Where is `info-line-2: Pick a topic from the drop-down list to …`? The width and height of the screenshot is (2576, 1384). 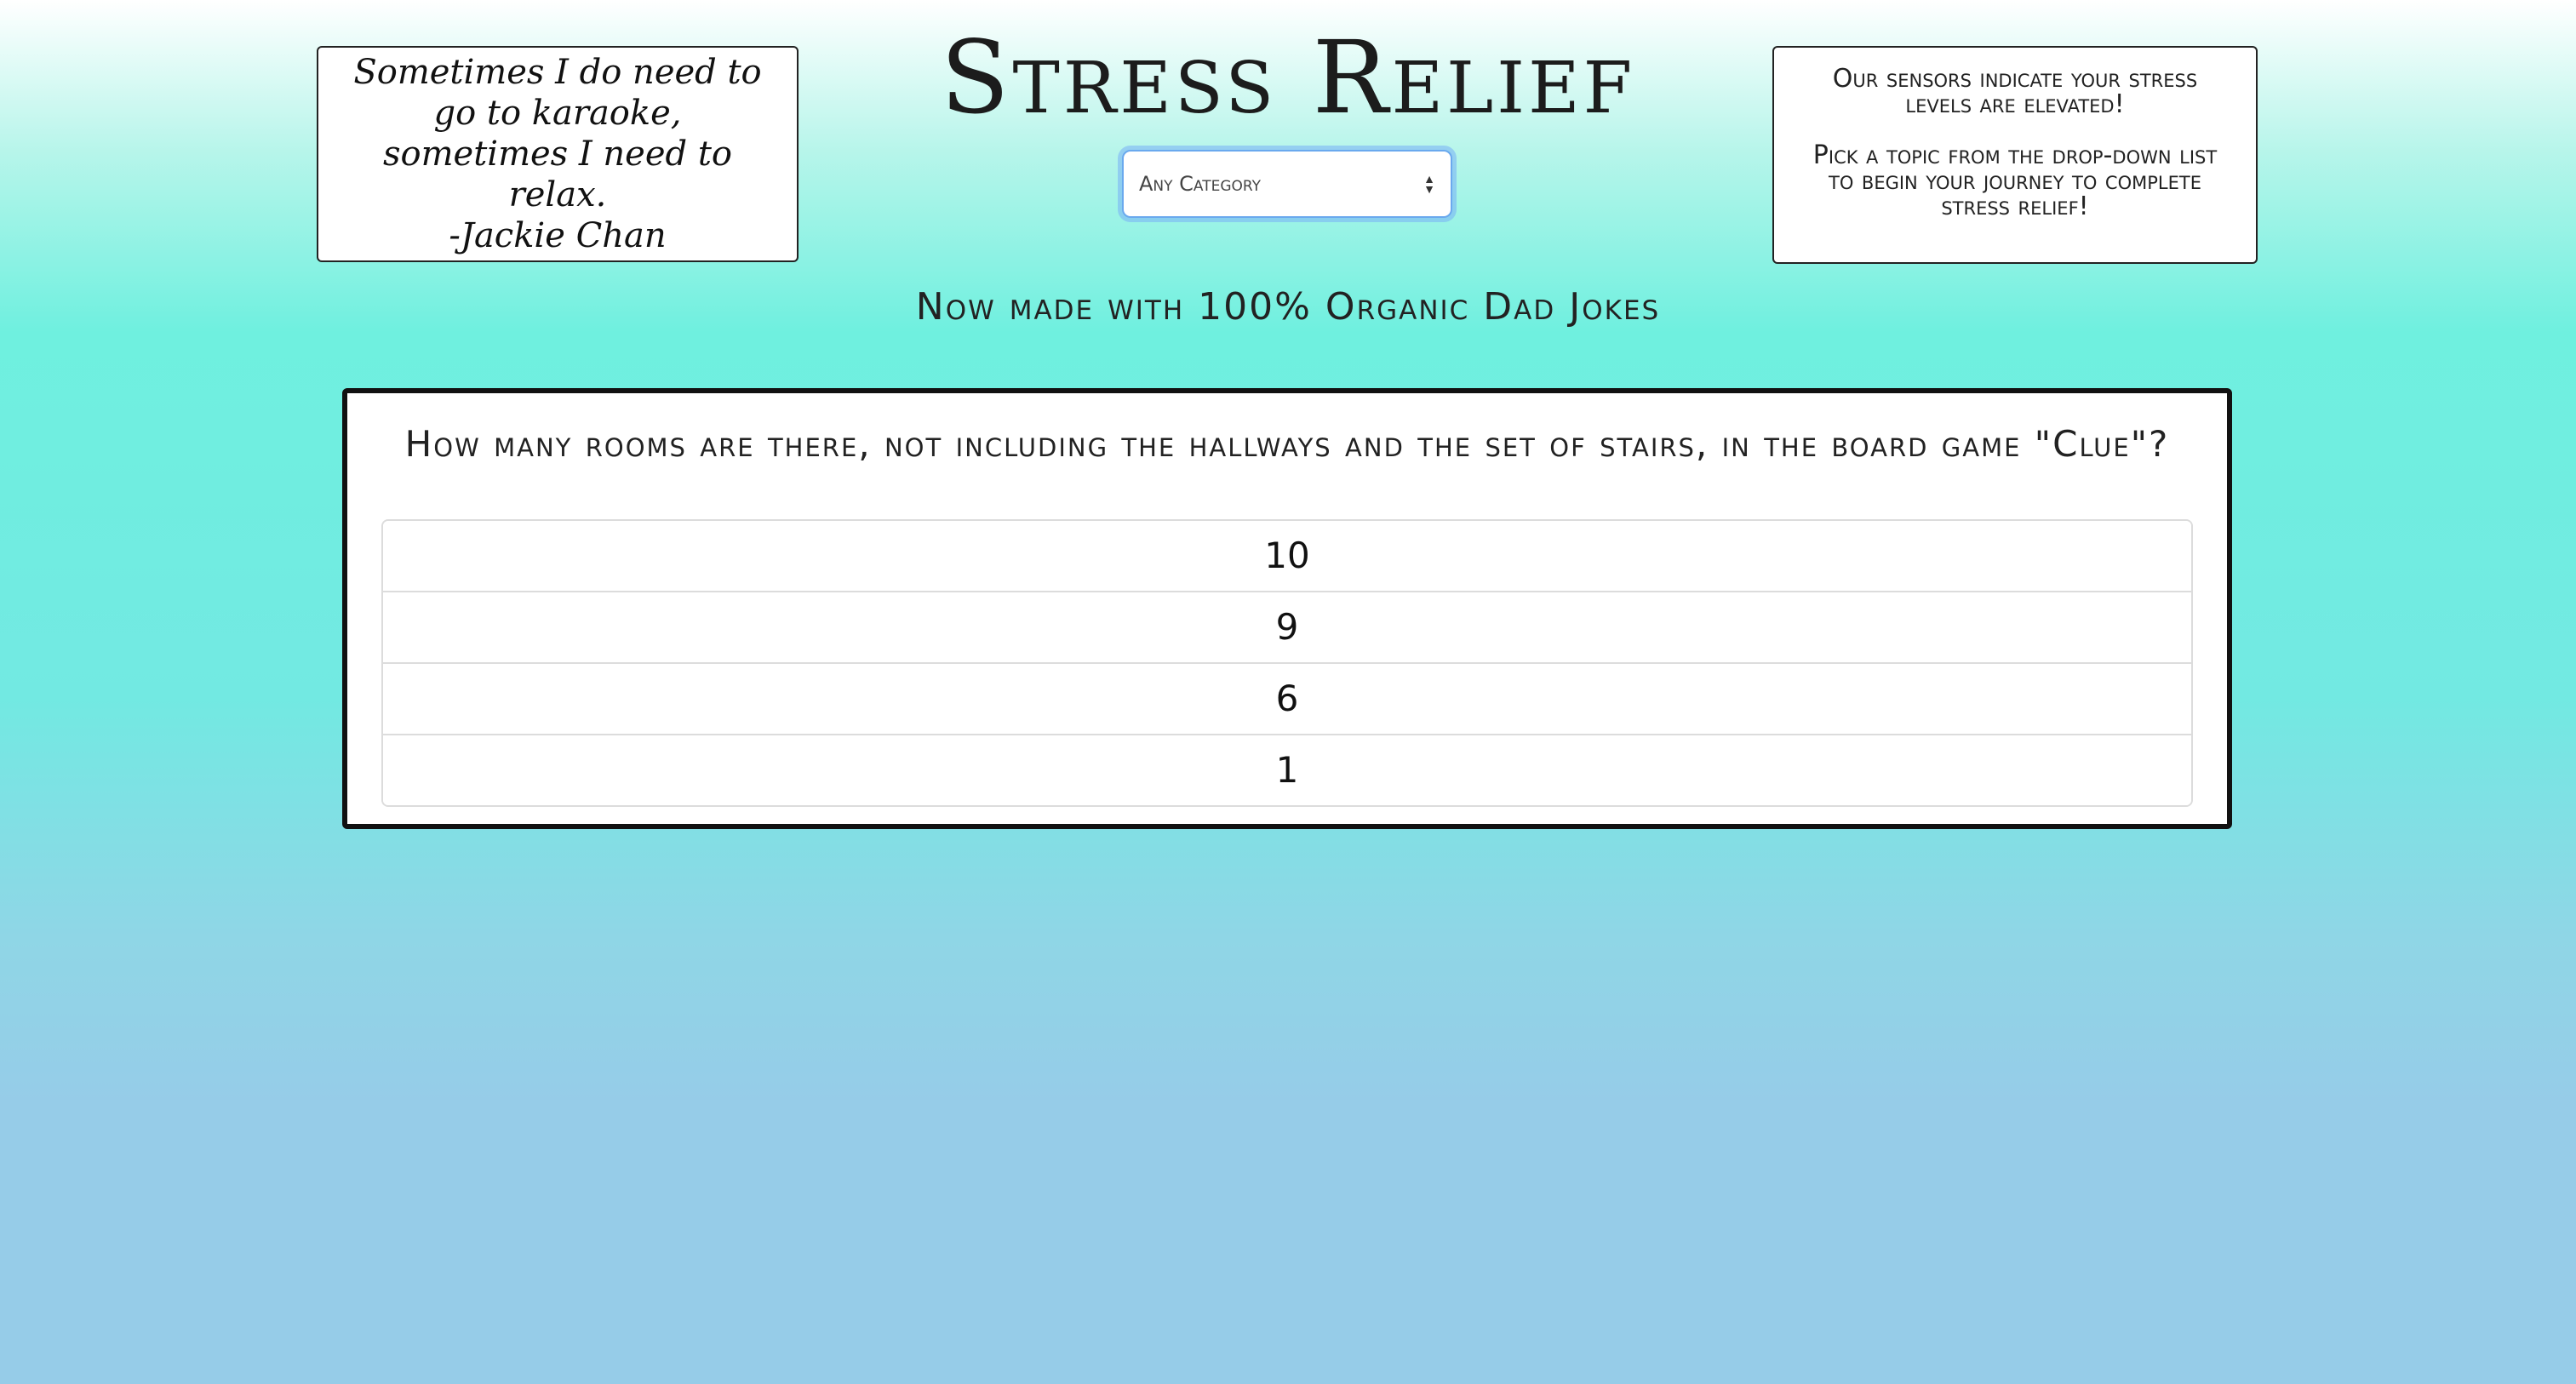 info-line-2: Pick a topic from the drop-down list to … is located at coordinates (2015, 180).